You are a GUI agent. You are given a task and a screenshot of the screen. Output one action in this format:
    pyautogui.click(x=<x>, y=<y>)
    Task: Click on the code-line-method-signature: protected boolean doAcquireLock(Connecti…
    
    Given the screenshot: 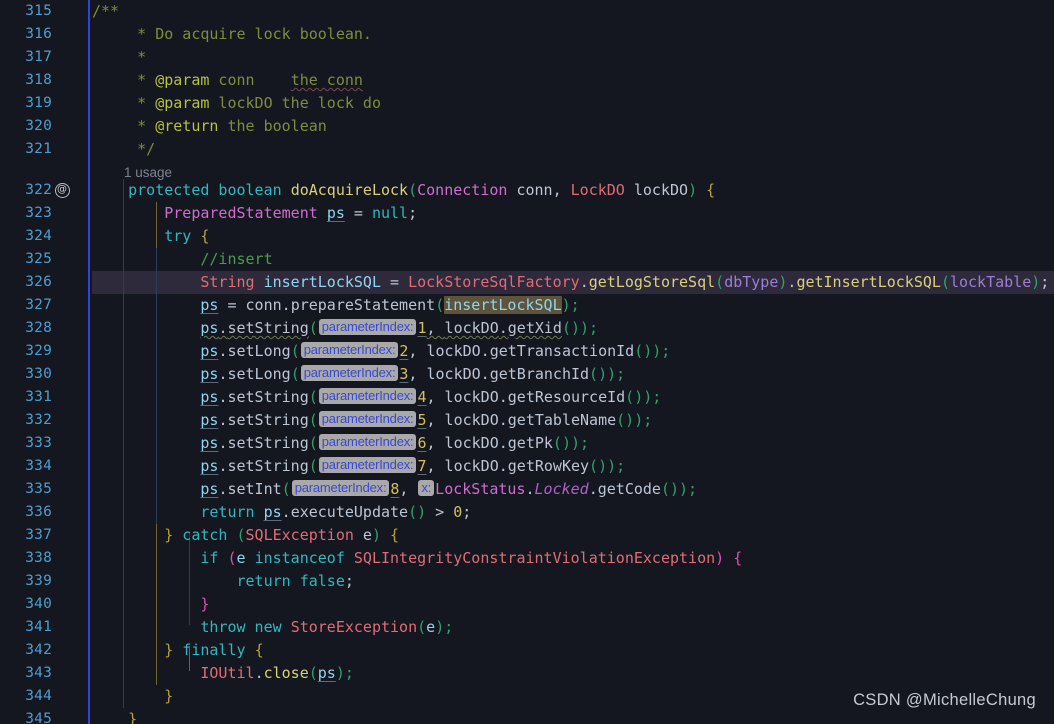 What is the action you would take?
    pyautogui.click(x=573, y=190)
    